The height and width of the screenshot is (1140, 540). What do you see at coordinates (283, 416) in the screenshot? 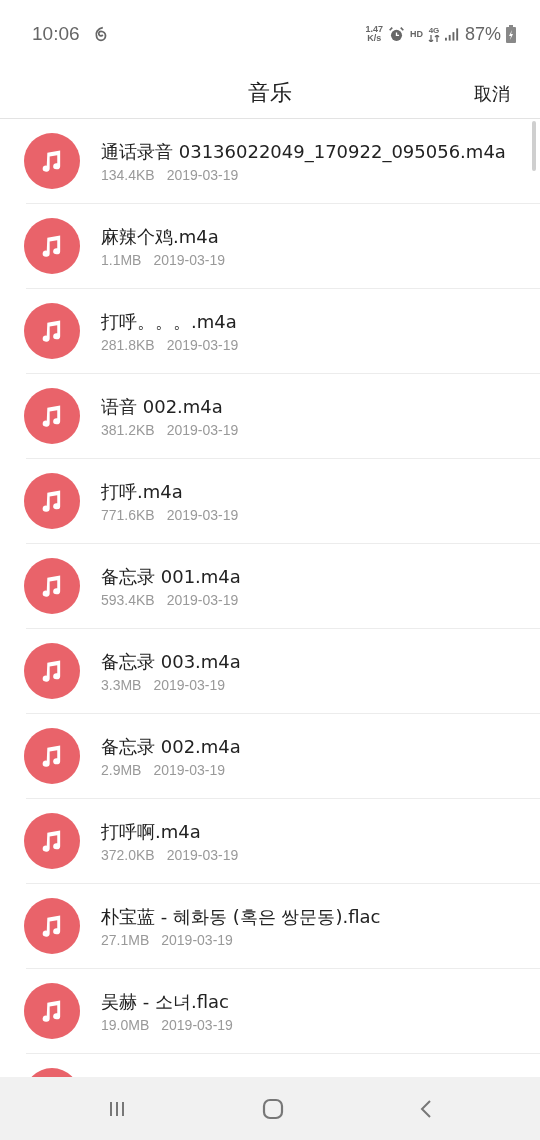
I see `file-item: 语音 002.m4a 381.2KB 2019-03-19` at bounding box center [283, 416].